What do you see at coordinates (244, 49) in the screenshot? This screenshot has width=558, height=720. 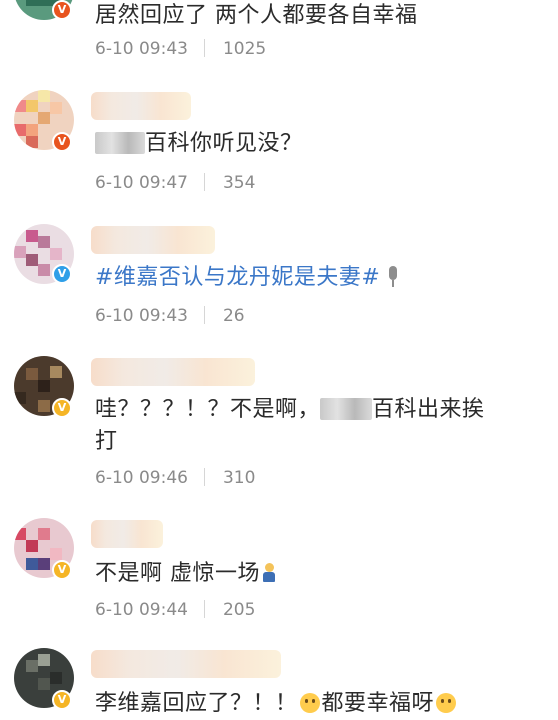 I see `like-count: 1025` at bounding box center [244, 49].